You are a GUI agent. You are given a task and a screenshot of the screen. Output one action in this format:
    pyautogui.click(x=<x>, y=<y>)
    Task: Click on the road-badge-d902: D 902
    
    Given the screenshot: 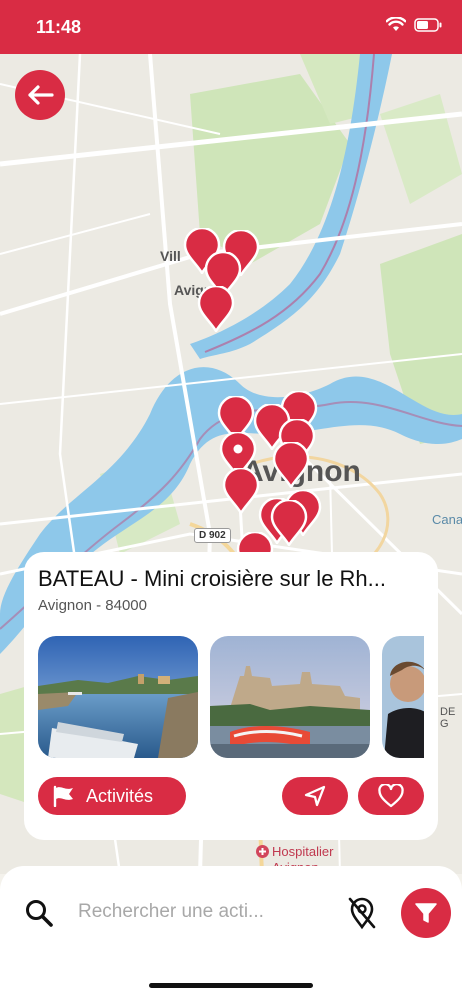 What is the action you would take?
    pyautogui.click(x=212, y=535)
    